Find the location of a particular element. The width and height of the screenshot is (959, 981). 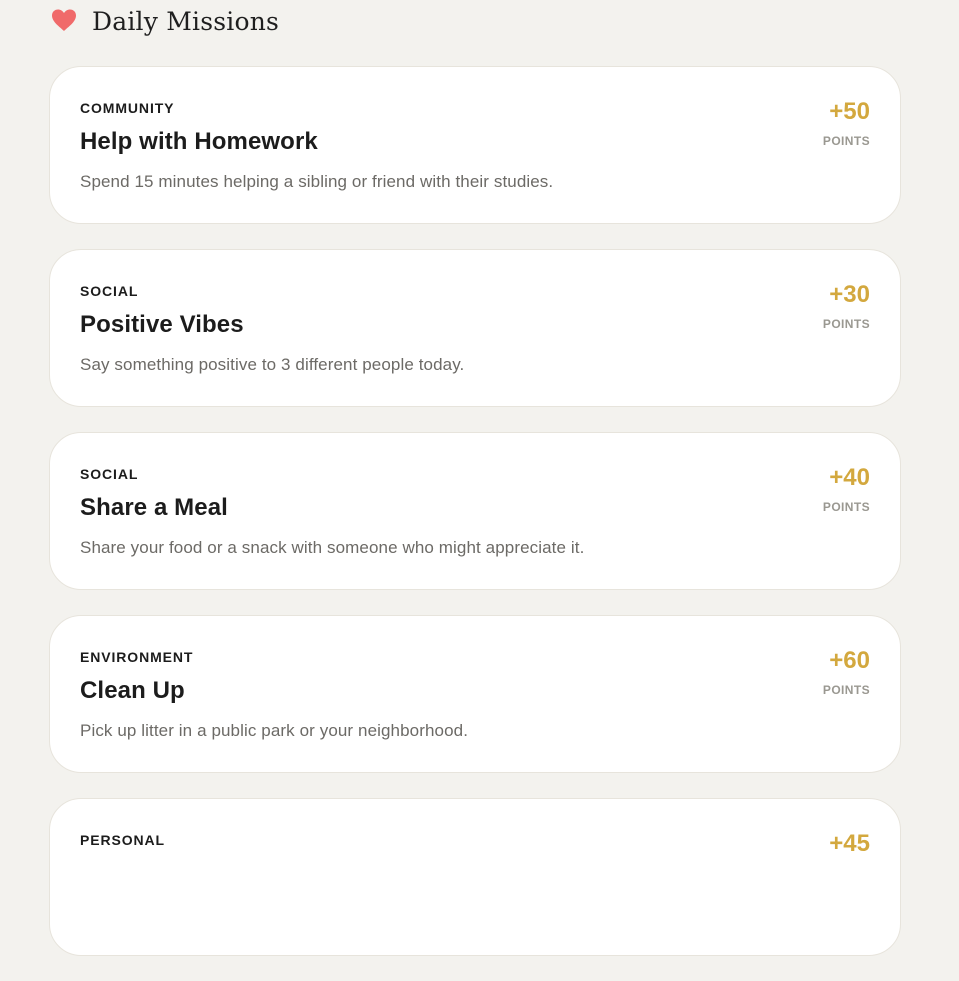

mission-points: +60 POINTS is located at coordinates (835, 672).